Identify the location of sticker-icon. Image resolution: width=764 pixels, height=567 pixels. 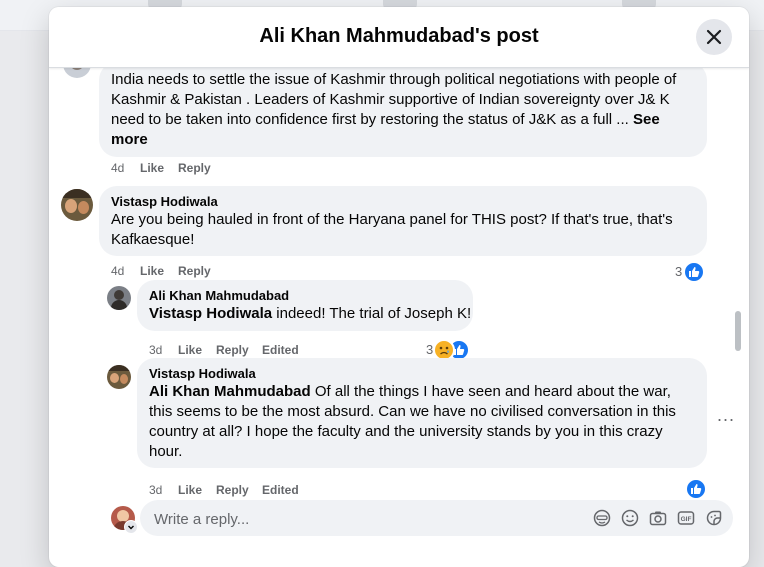
(714, 518).